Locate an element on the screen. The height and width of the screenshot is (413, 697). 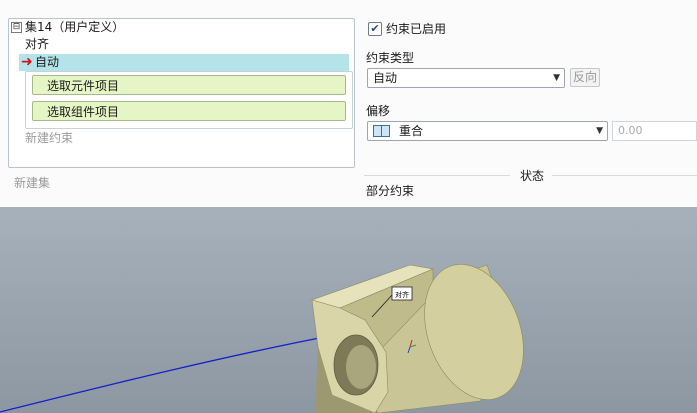
datum-curve is located at coordinates (168, 373).